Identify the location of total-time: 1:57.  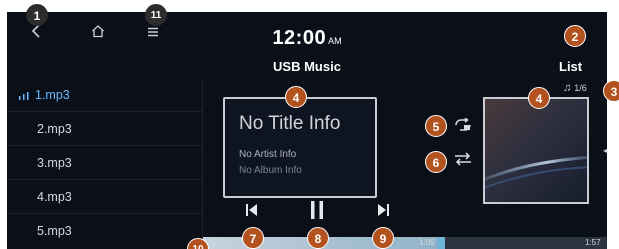
(593, 242).